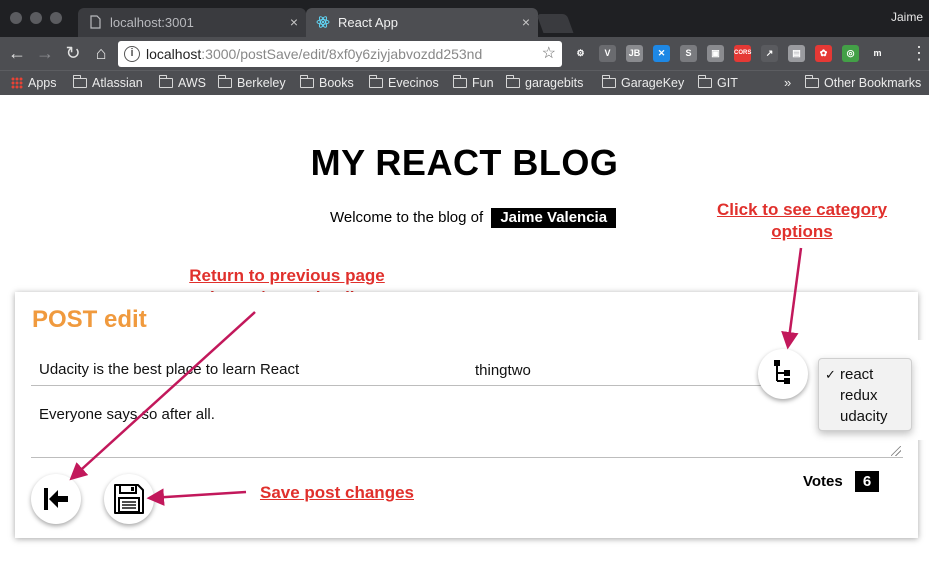 The width and height of the screenshot is (929, 561). Describe the element at coordinates (162, 396) in the screenshot. I see `arrow-to-back-button` at that location.